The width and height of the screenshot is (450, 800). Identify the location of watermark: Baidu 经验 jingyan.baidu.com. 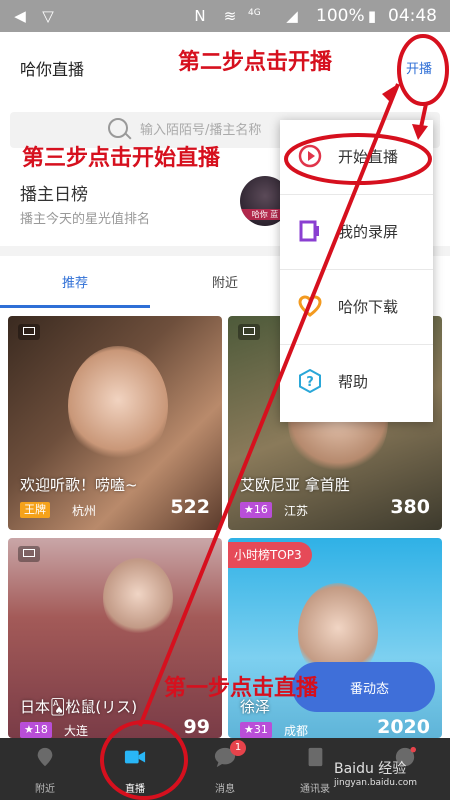
(375, 773).